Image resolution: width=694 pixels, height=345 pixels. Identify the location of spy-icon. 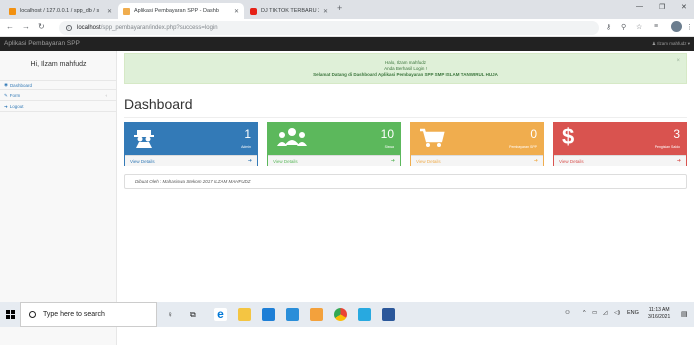
(144, 139).